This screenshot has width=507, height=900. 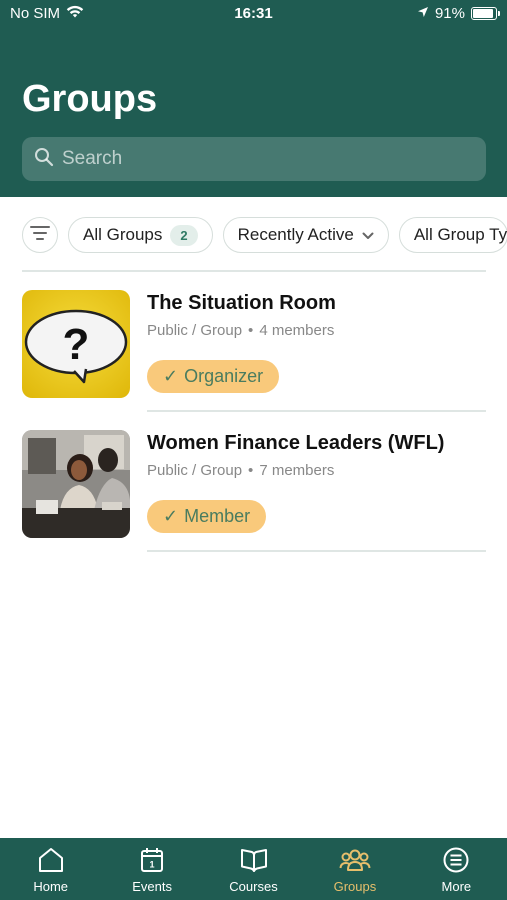 I want to click on role-badge: ✓ Organizer, so click(x=213, y=376).